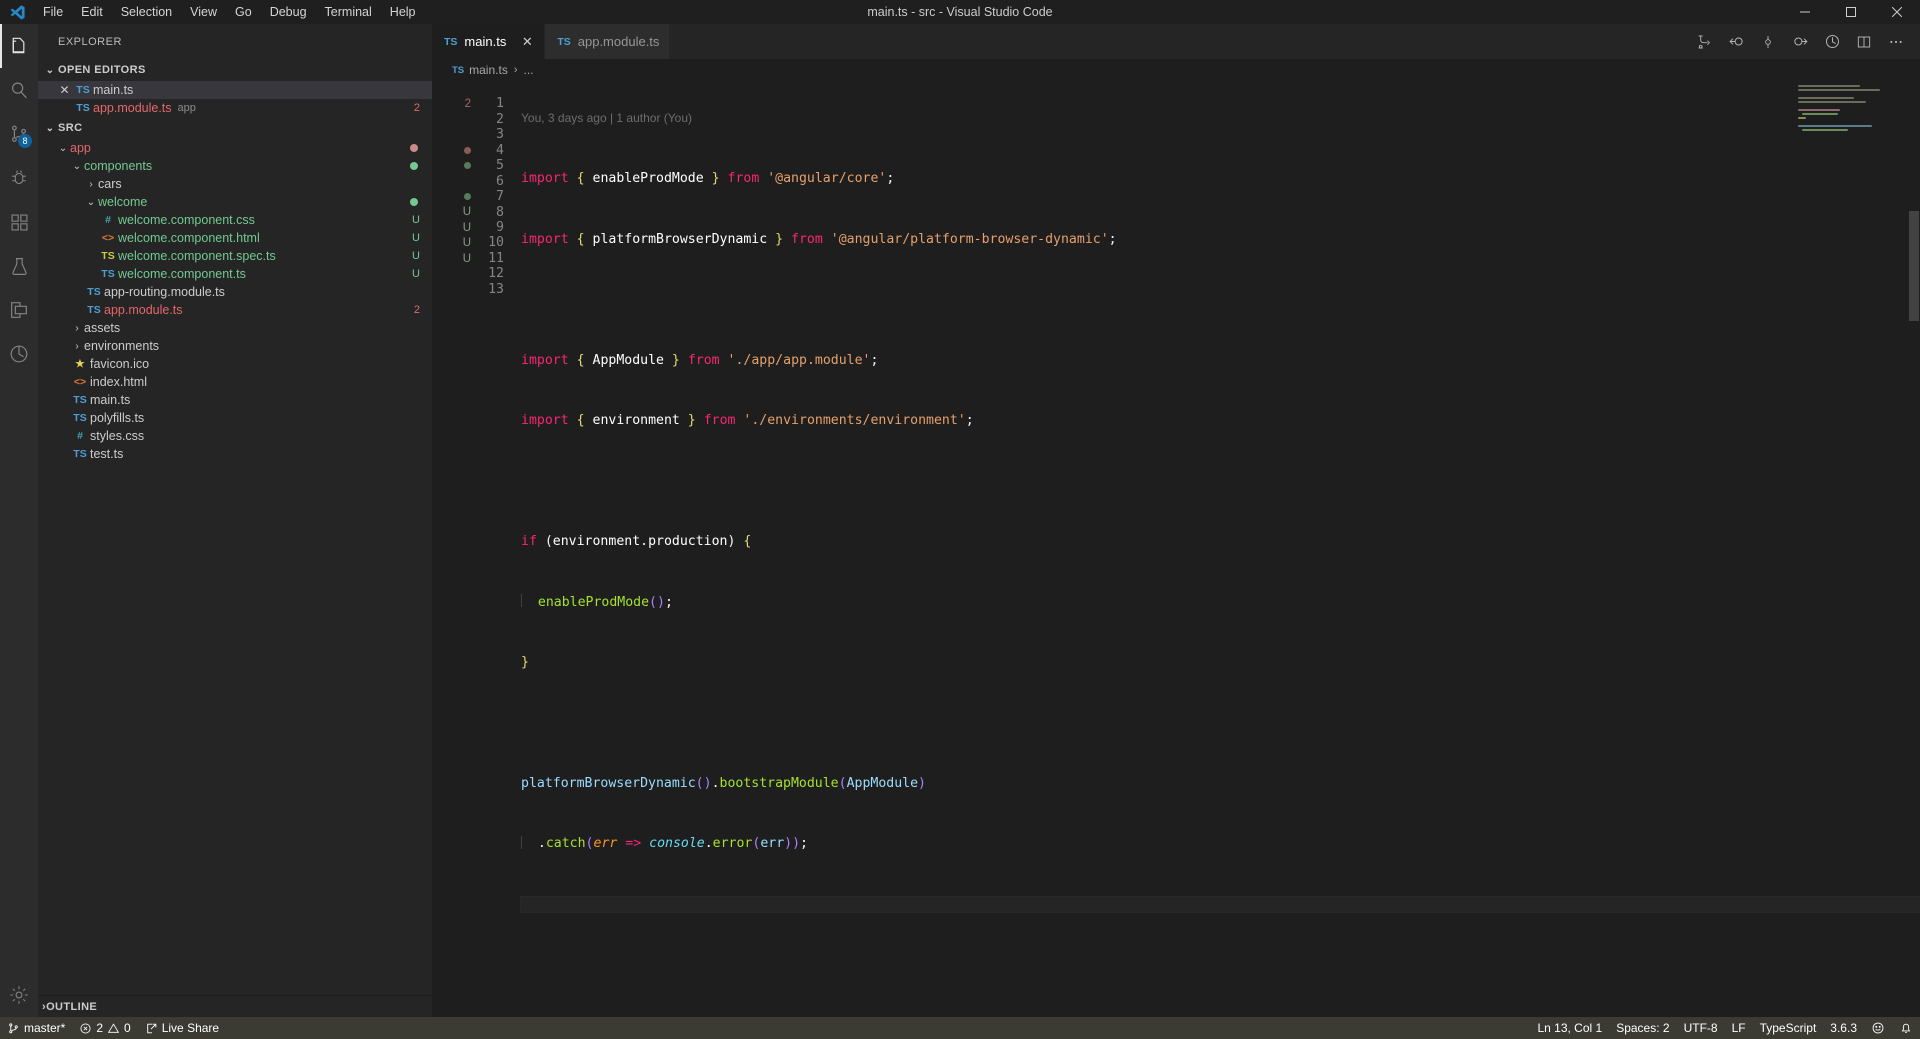 Image resolution: width=1920 pixels, height=1039 pixels. Describe the element at coordinates (235, 184) in the screenshot. I see `tree-item-cars: › cars` at that location.